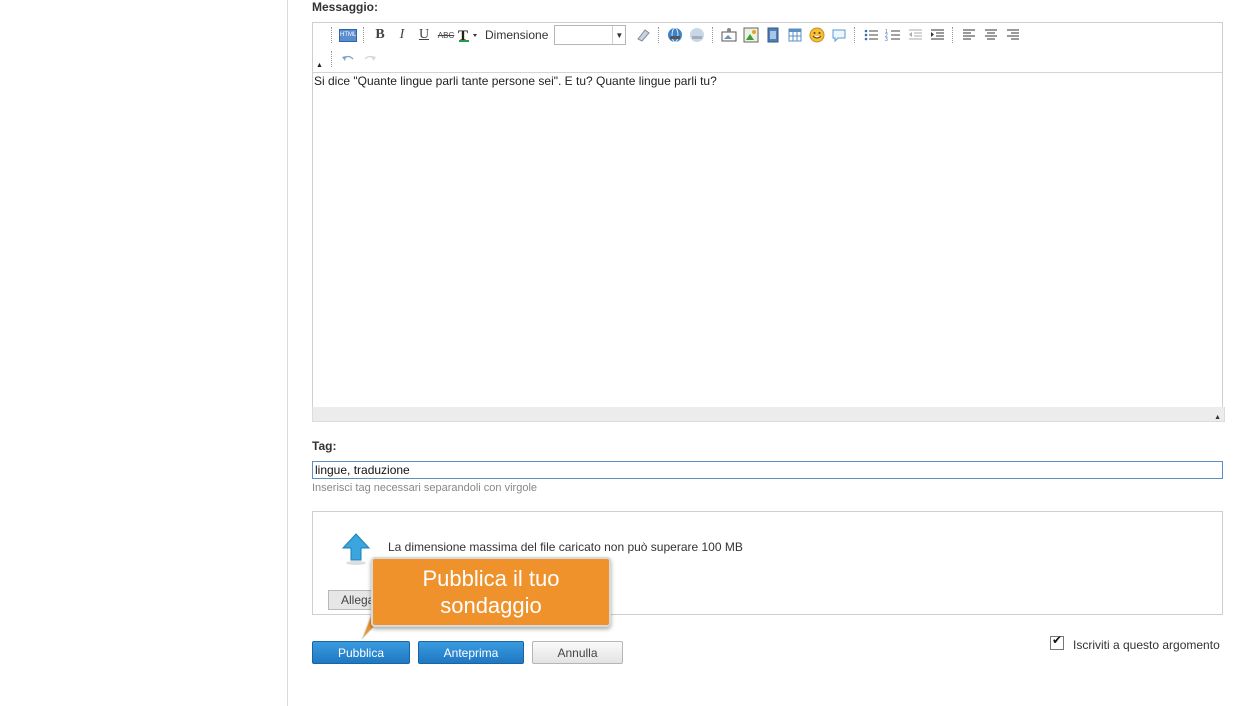 The image size is (1238, 706). What do you see at coordinates (348, 59) in the screenshot?
I see `undo-icon` at bounding box center [348, 59].